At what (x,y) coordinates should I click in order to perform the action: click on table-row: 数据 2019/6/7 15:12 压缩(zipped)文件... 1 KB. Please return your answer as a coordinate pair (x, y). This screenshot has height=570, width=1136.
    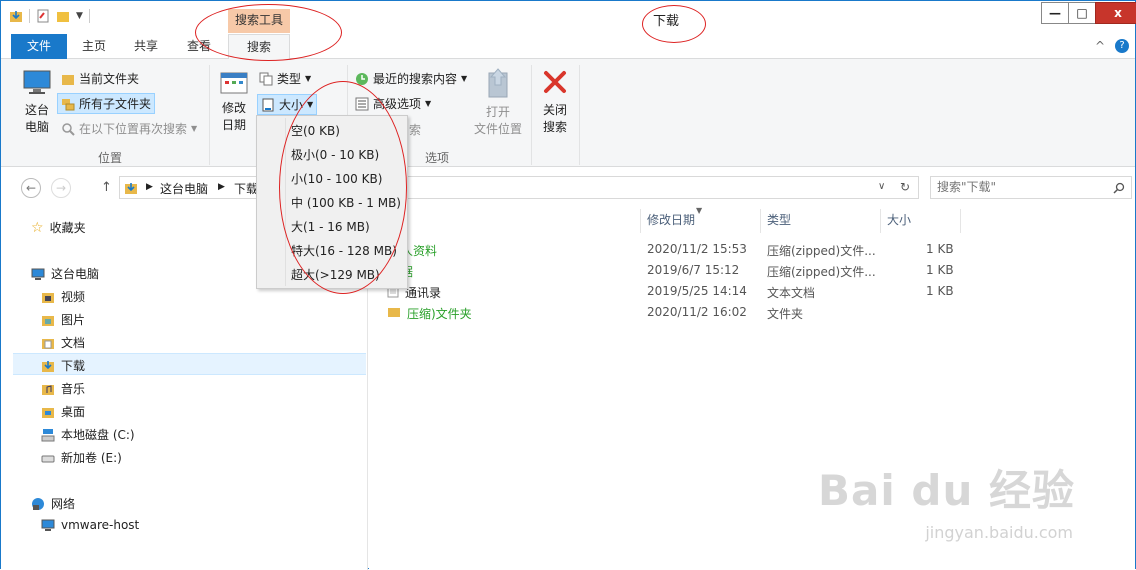
    Looking at the image, I should click on (664, 270).